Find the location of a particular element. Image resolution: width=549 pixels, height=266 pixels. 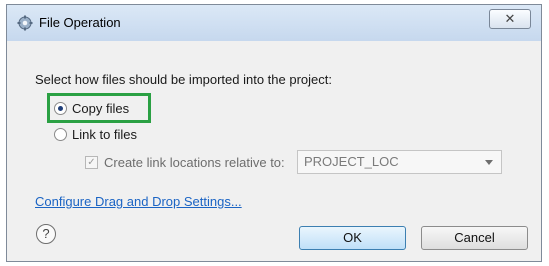

close-icon: ✕ is located at coordinates (510, 18).